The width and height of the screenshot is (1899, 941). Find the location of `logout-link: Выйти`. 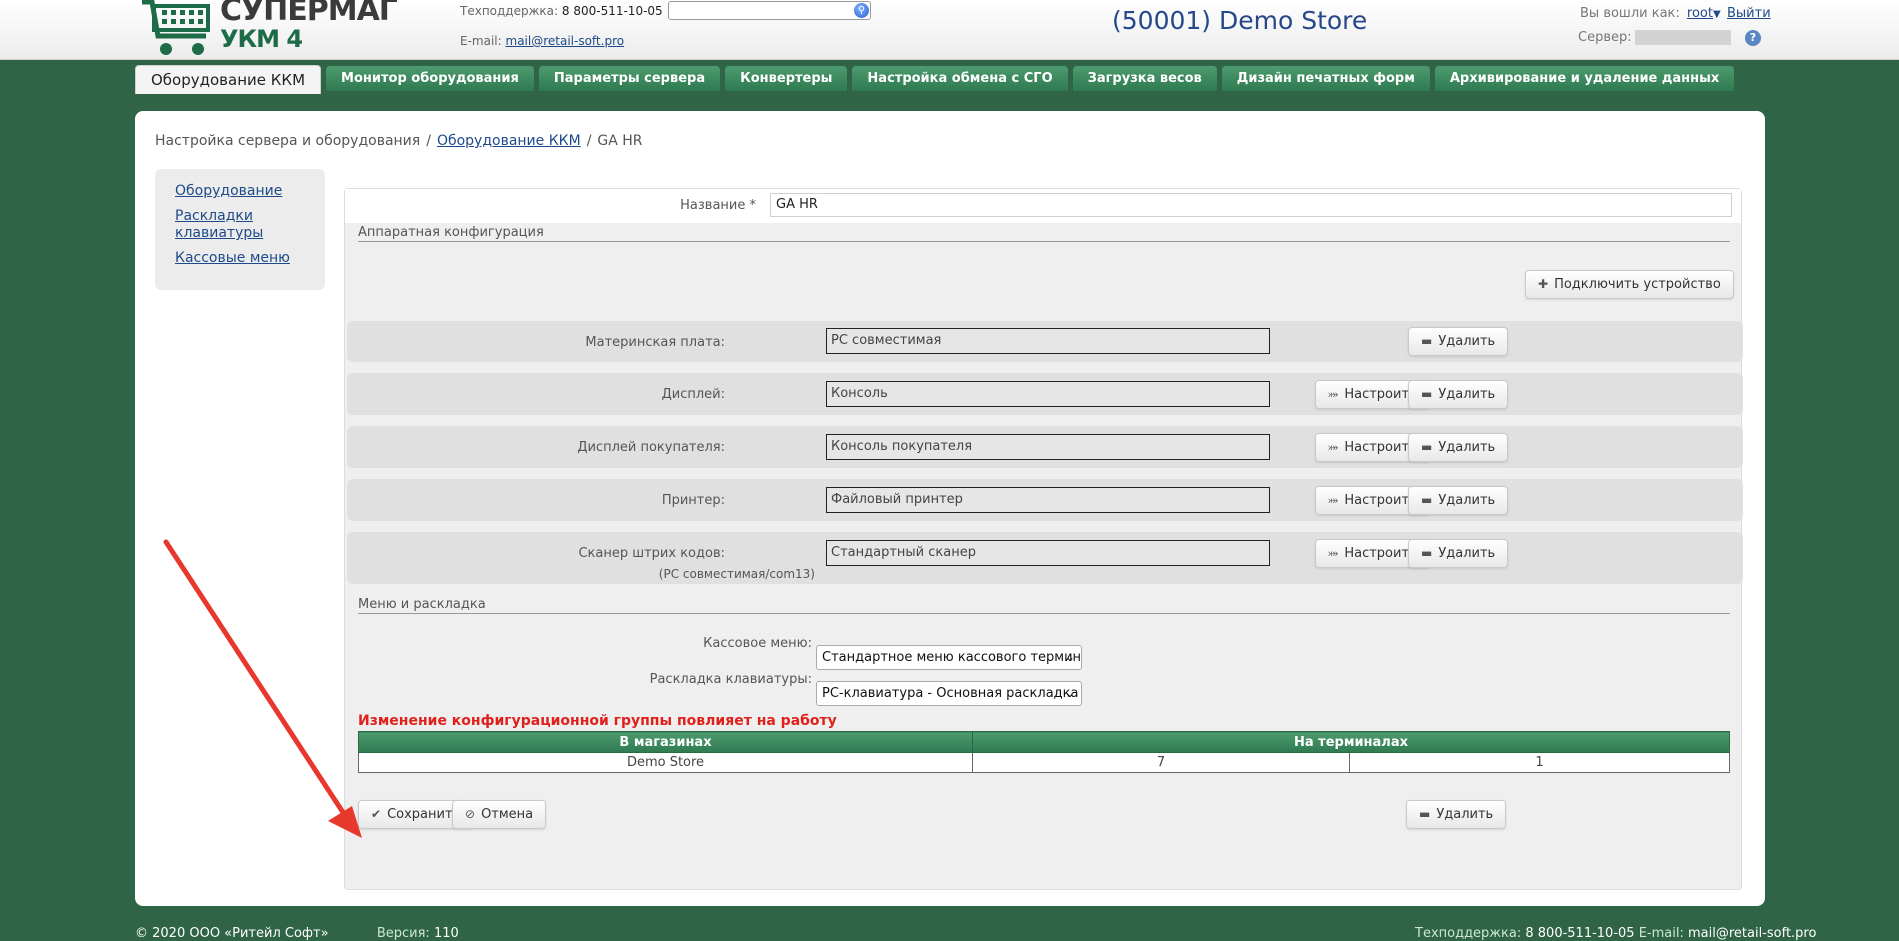

logout-link: Выйти is located at coordinates (1749, 13).